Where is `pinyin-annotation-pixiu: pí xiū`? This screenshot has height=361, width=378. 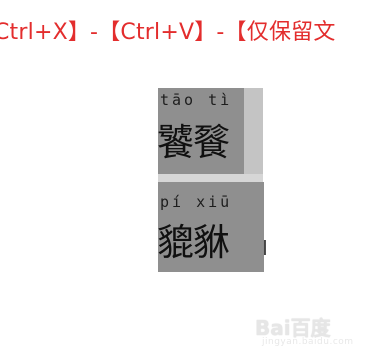
pinyin-annotation-pixiu: pí xiū is located at coordinates (196, 202).